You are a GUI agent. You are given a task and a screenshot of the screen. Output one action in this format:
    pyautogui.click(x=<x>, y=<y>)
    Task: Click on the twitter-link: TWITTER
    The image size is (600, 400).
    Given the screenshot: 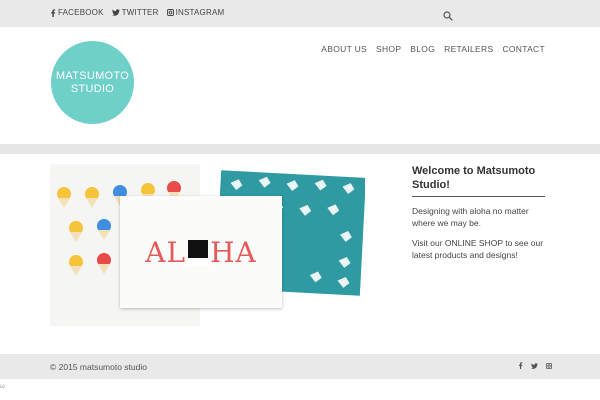 What is the action you would take?
    pyautogui.click(x=135, y=12)
    